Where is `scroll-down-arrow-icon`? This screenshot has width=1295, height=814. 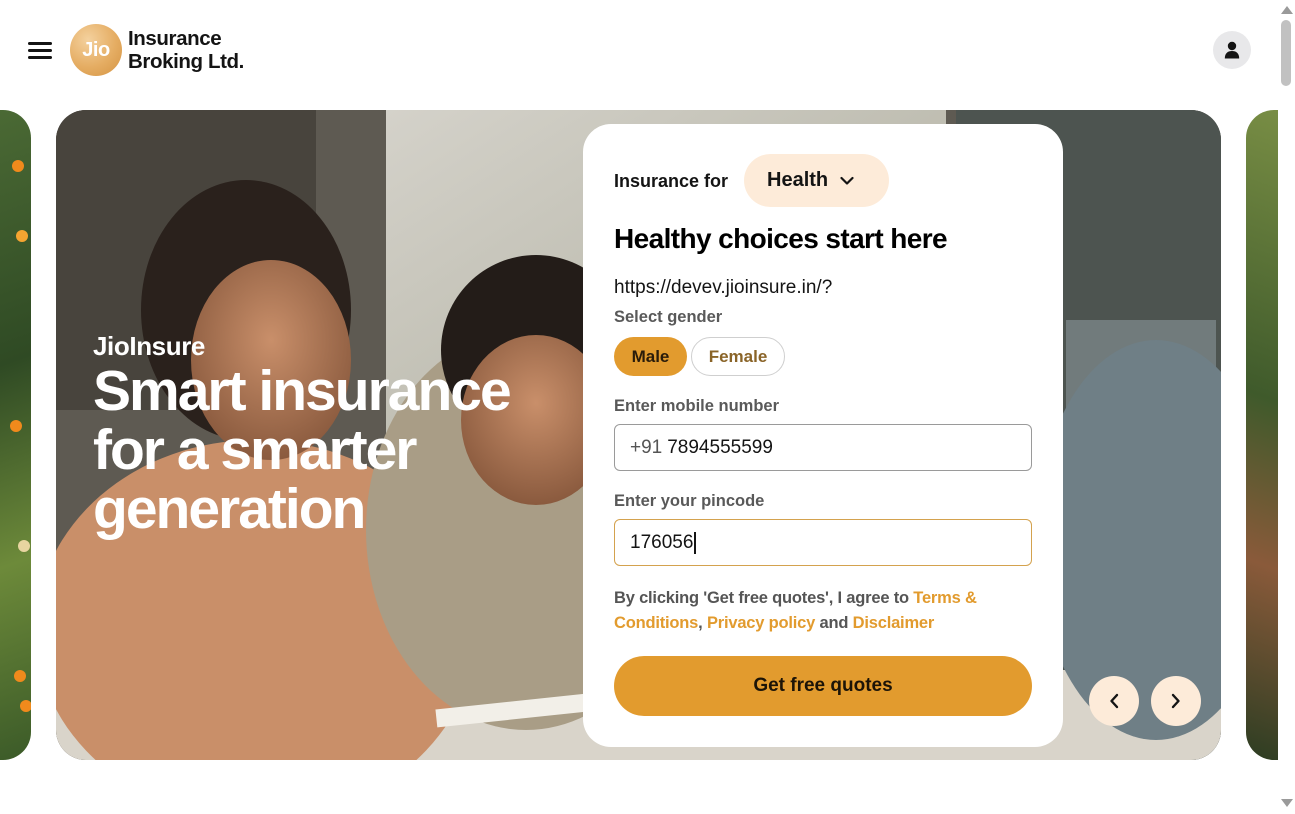
scroll-down-arrow-icon is located at coordinates (1287, 803).